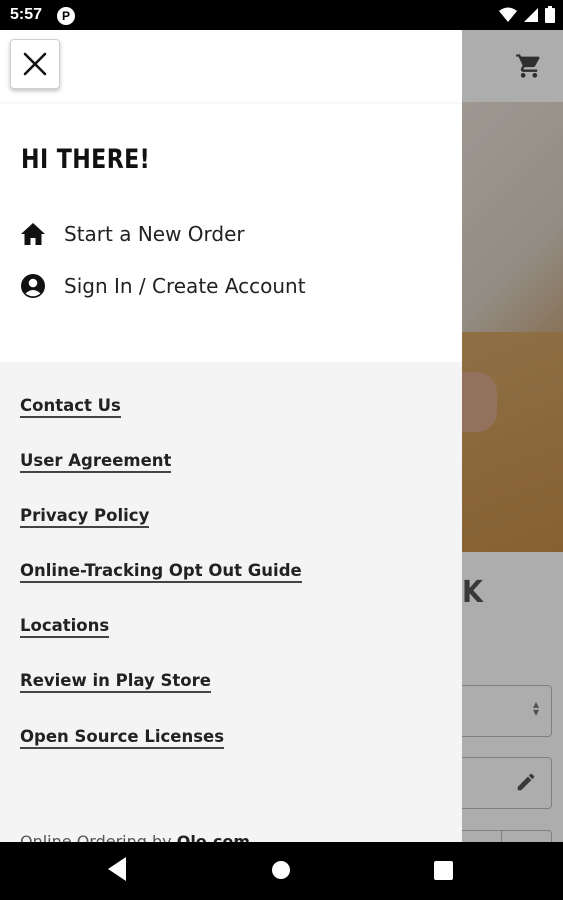 This screenshot has height=900, width=563. I want to click on system-nav-bar, so click(281, 871).